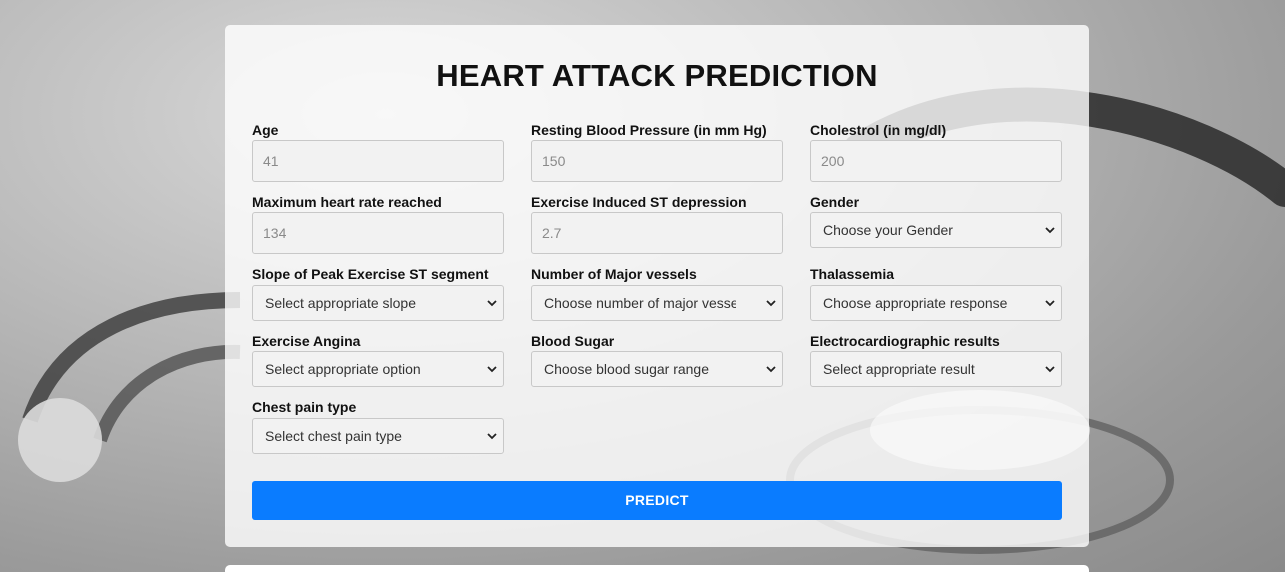 This screenshot has width=1285, height=572. I want to click on blood-sugar-label: Blood Sugar, so click(573, 341).